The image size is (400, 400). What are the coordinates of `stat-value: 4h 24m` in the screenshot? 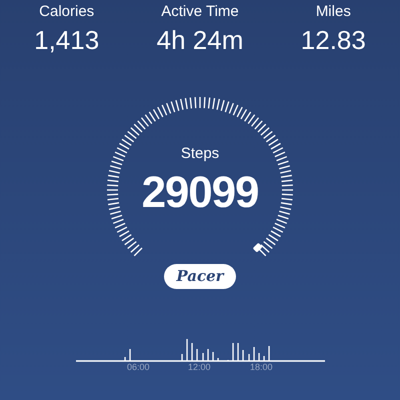 It's located at (200, 40).